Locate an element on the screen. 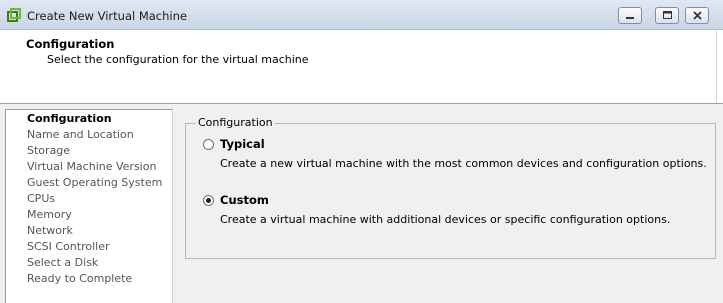 The height and width of the screenshot is (303, 723). header-scroll-edge is located at coordinates (716, 66).